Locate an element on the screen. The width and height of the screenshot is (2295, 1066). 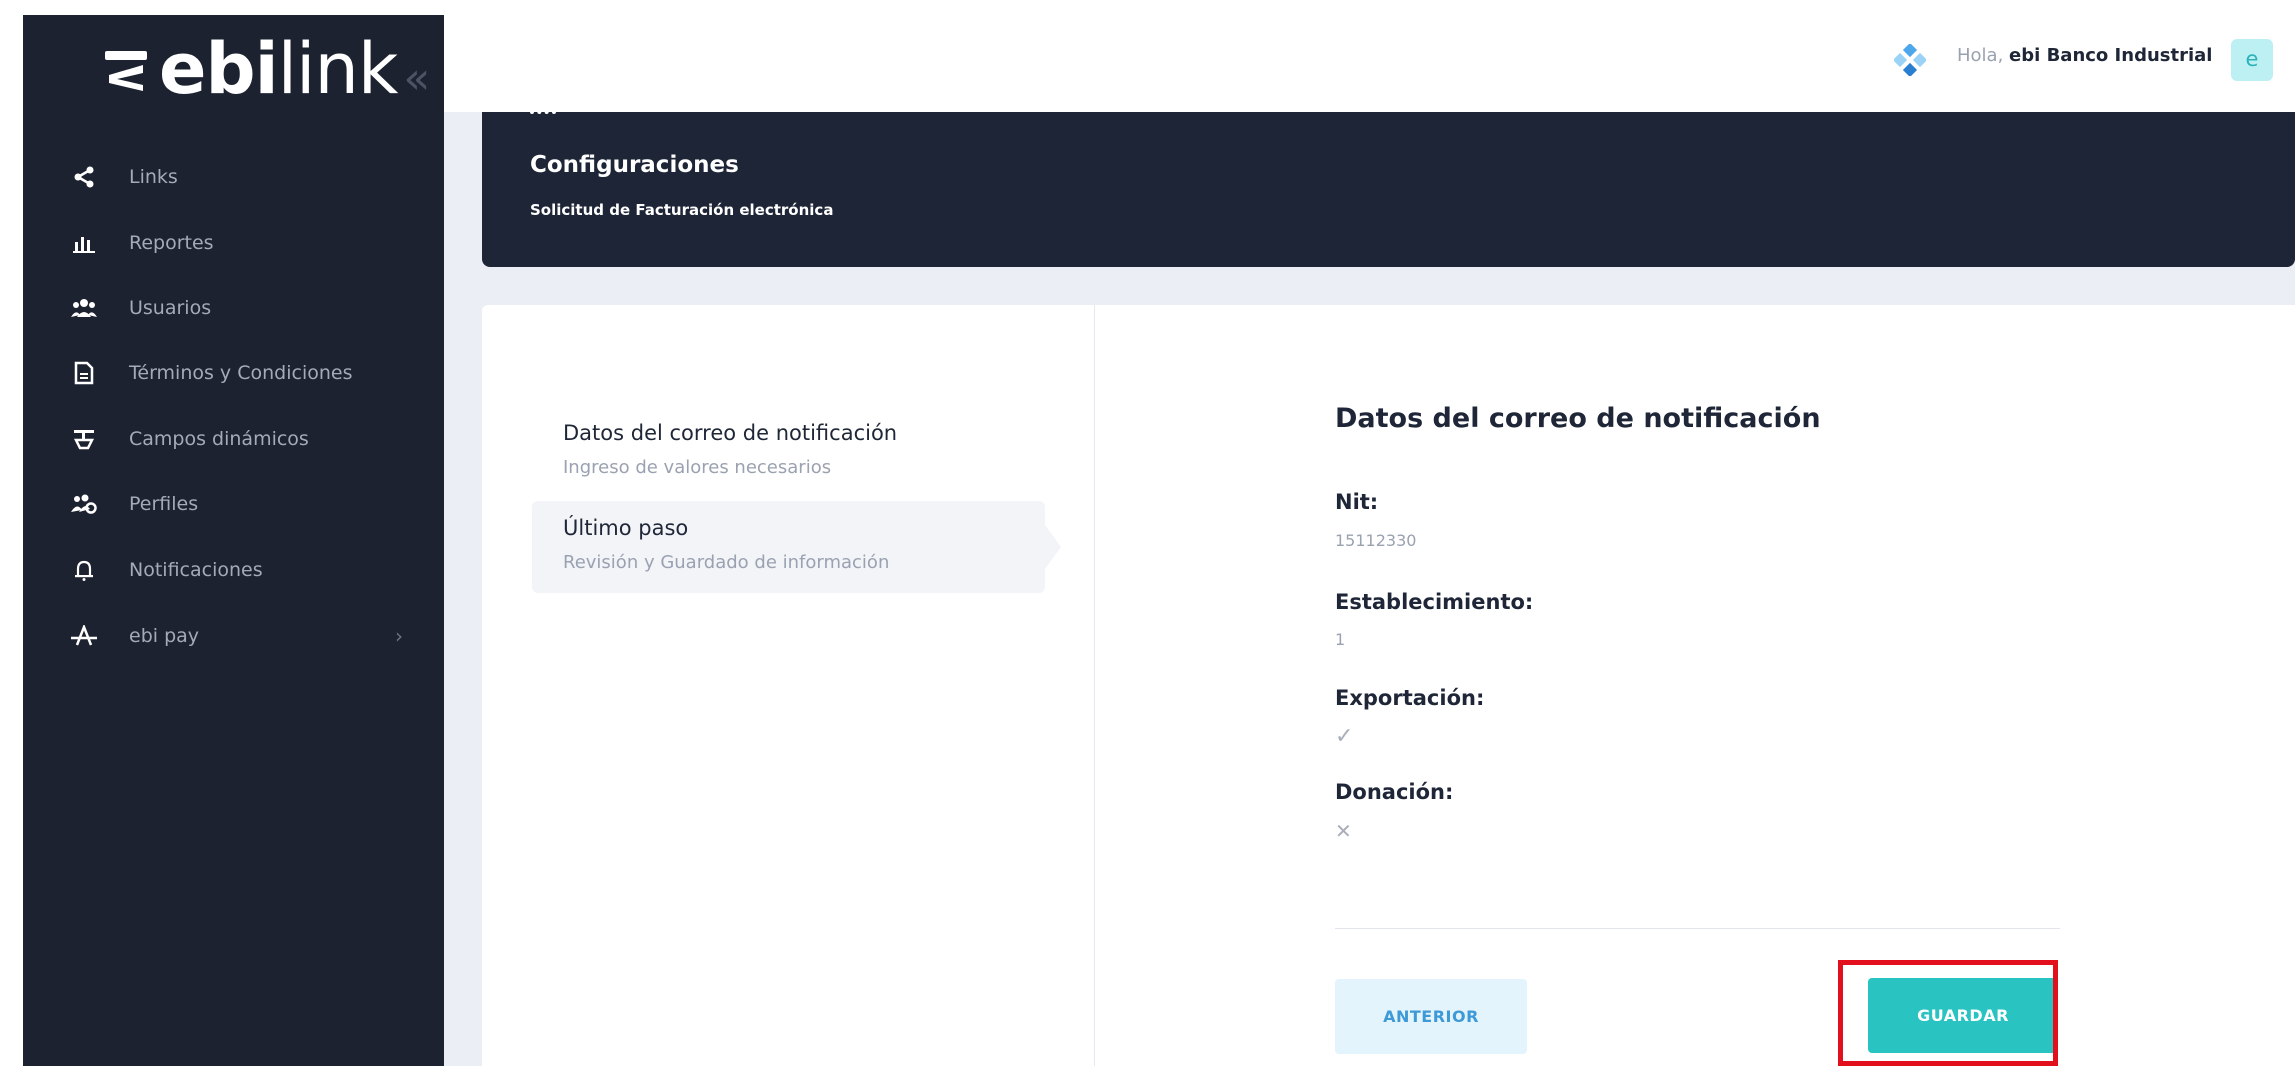
exportacion-label: Exportación: is located at coordinates (1410, 698).